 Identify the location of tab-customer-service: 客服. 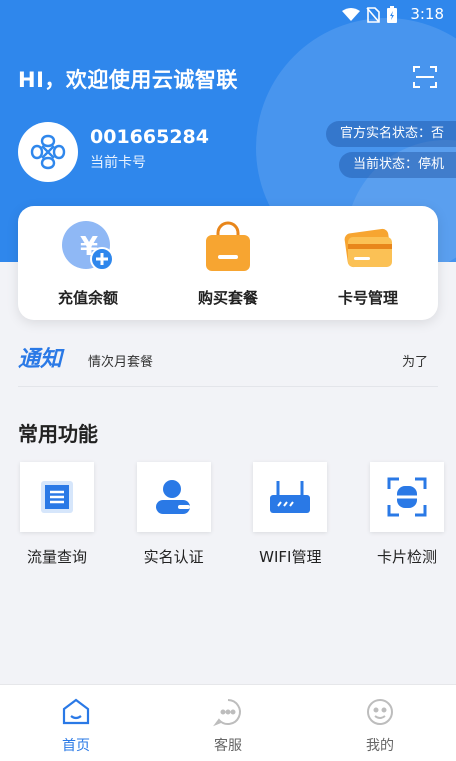
(228, 723).